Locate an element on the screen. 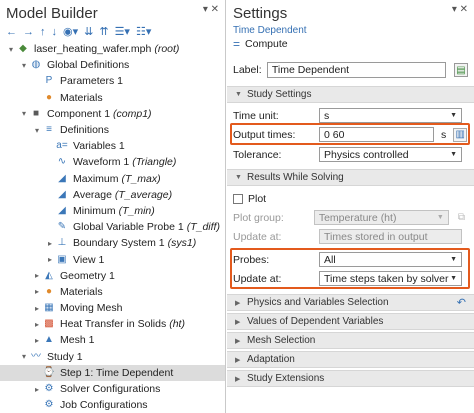 The width and height of the screenshot is (474, 413). tree-node: ◢ Minimum (T_min) is located at coordinates (112, 211).